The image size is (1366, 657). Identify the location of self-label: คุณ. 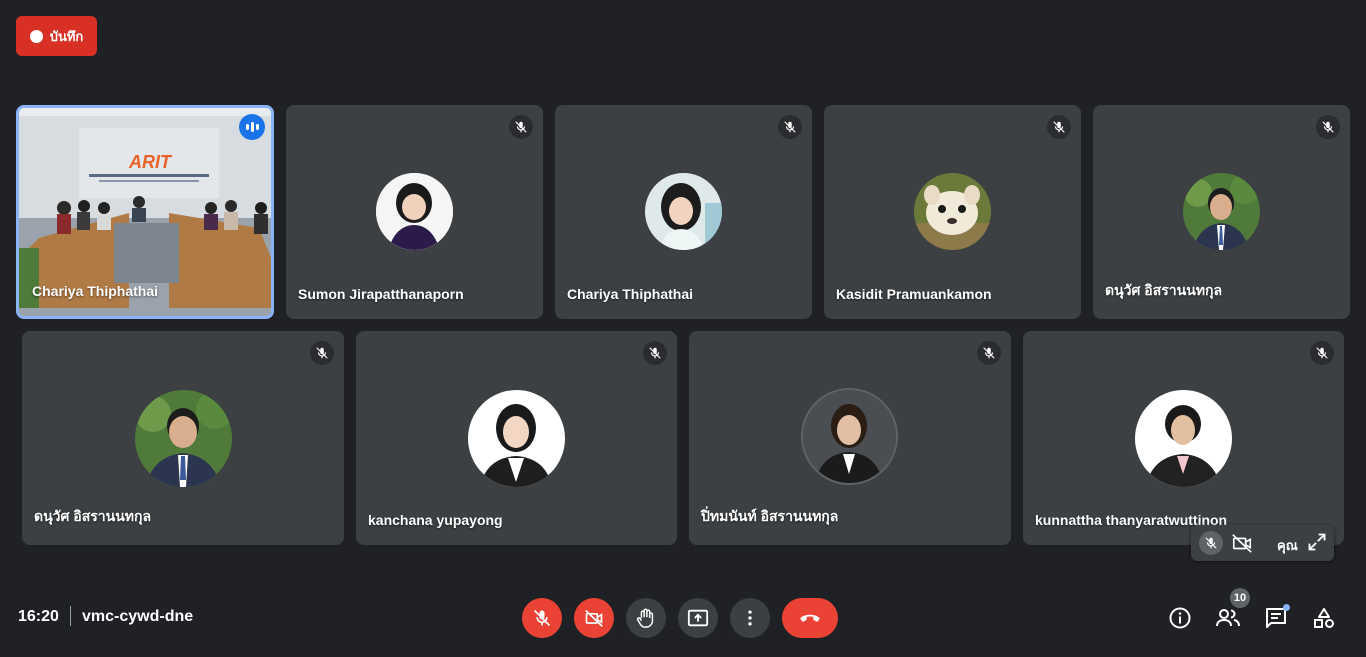
(1287, 545).